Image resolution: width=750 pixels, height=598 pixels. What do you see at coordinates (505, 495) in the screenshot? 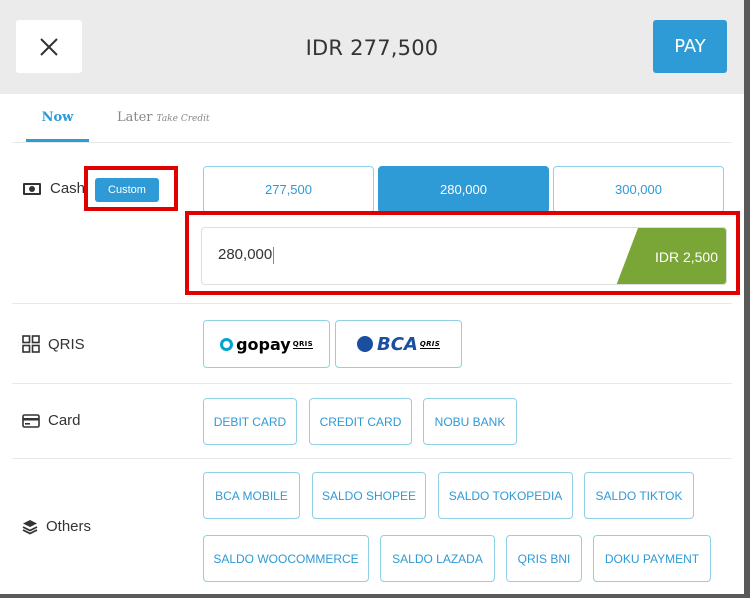
I see `saldo-tokopedia-button: SALDO TOKOPEDIA` at bounding box center [505, 495].